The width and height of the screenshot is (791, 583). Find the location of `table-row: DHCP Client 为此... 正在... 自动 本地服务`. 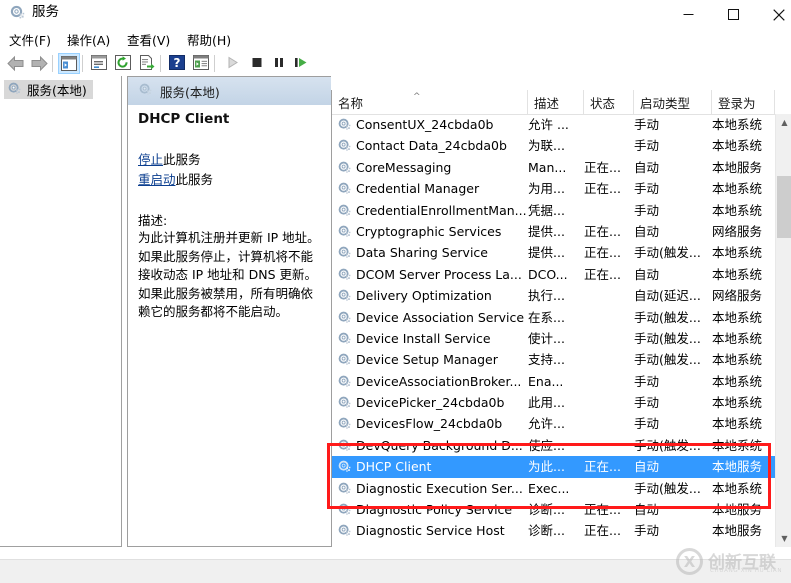

table-row: DHCP Client 为此... 正在... 自动 本地服务 is located at coordinates (553, 467).